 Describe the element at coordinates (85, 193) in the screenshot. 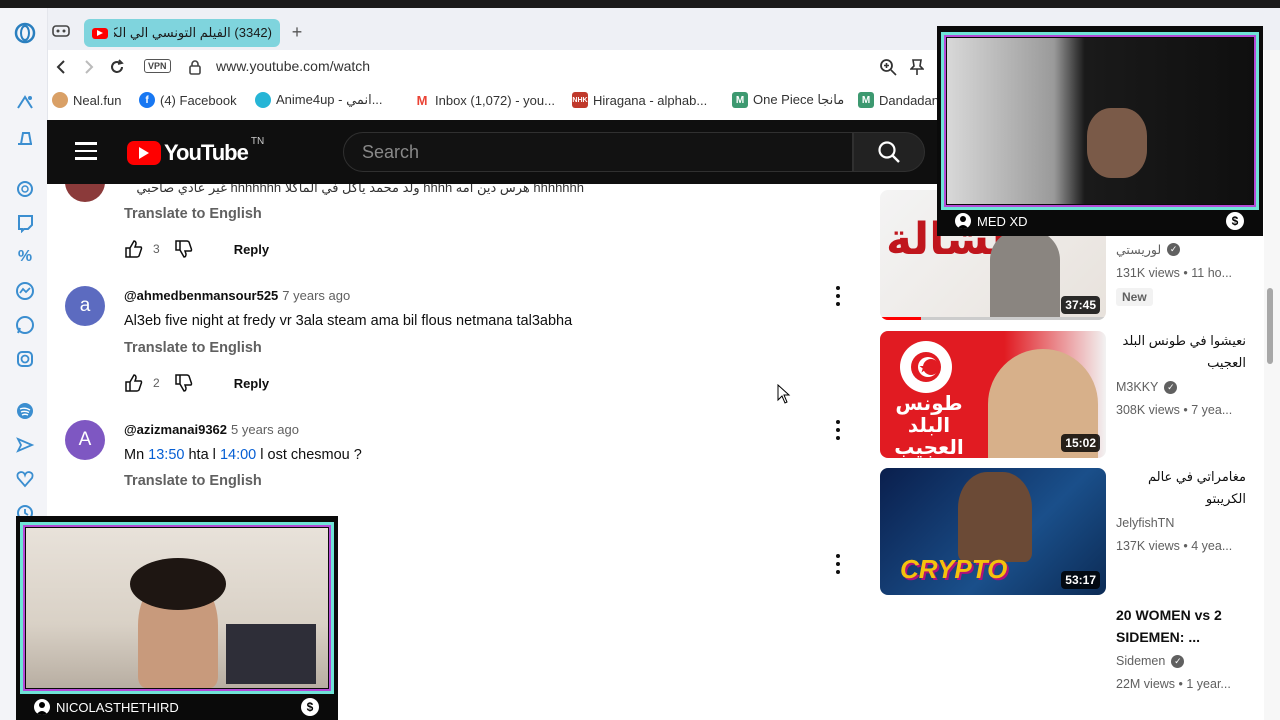

I see `avatar` at that location.